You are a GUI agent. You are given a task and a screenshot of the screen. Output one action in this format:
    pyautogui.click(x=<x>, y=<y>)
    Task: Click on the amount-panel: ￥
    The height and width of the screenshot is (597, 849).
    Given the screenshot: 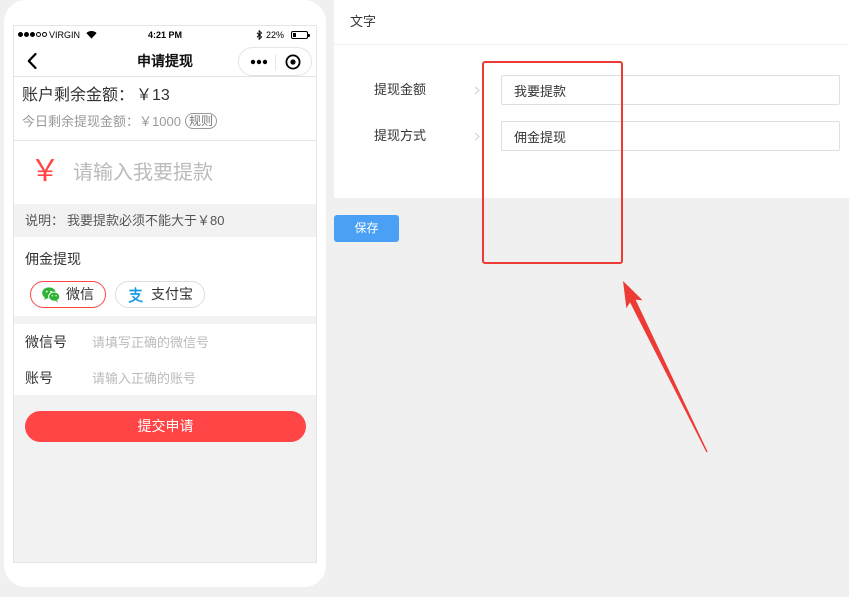 What is the action you would take?
    pyautogui.click(x=165, y=172)
    